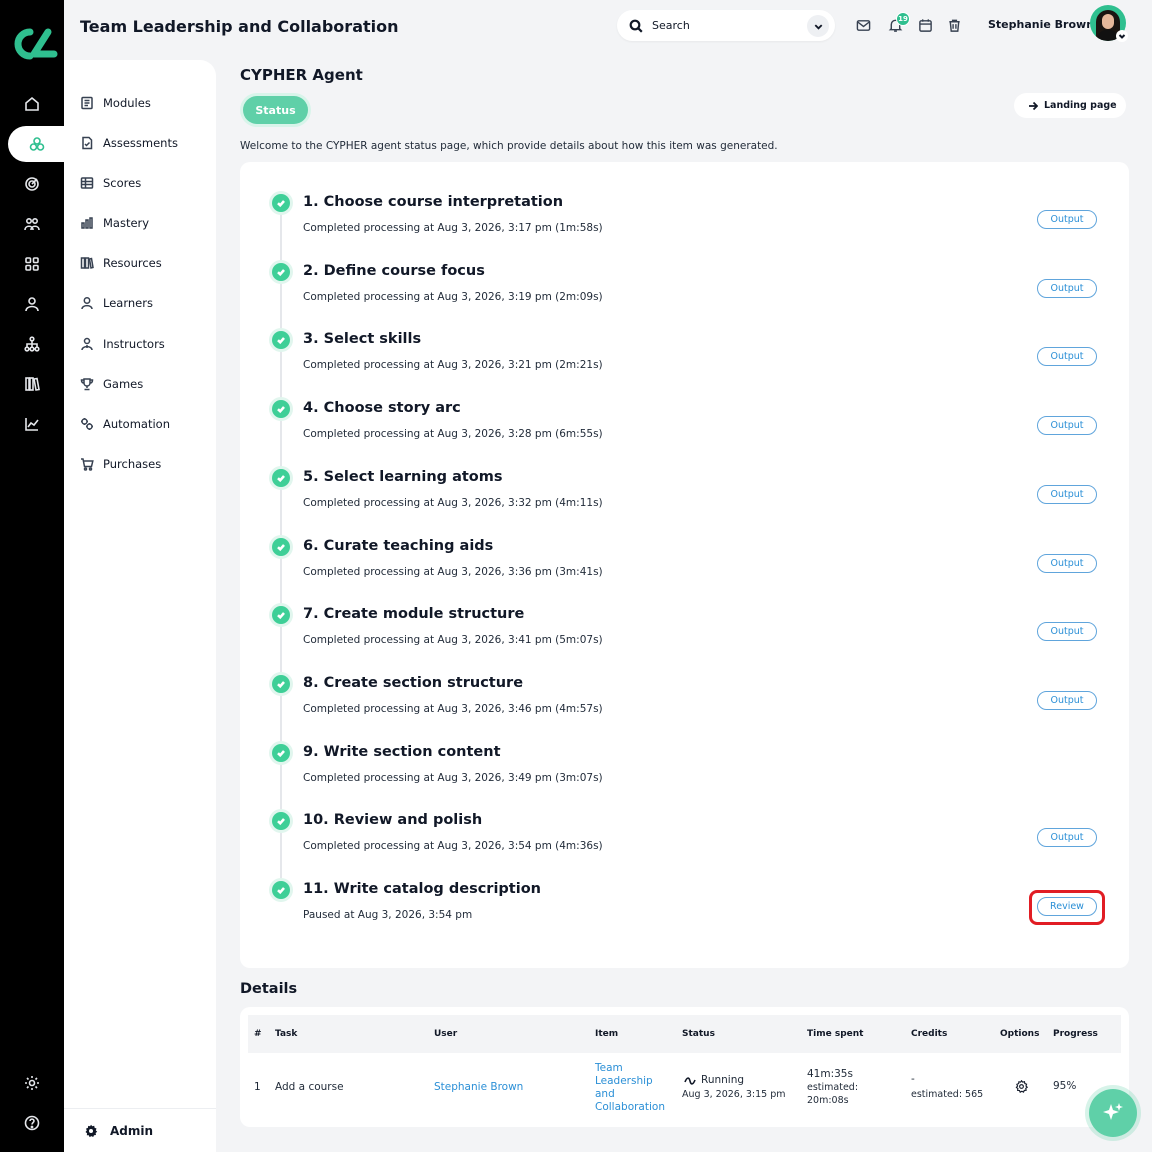 This screenshot has width=1152, height=1152. Describe the element at coordinates (1022, 1088) in the screenshot. I see `row-options-gear-icon` at that location.